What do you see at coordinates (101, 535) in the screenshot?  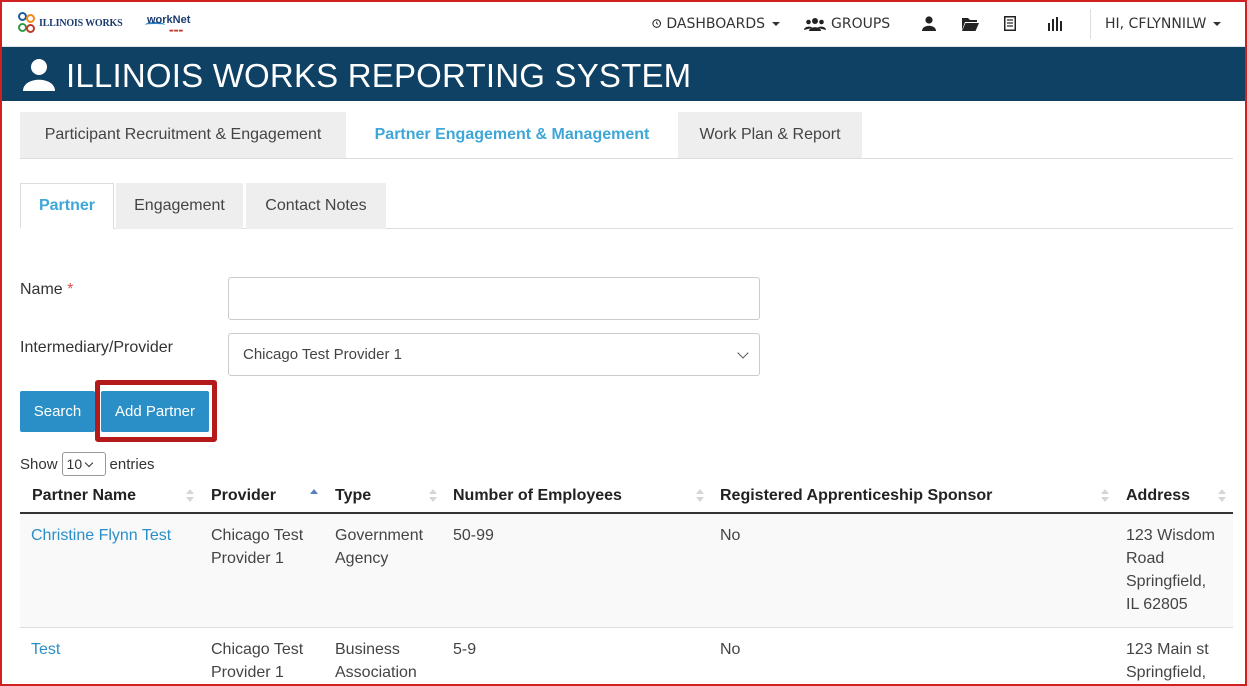 I see `partner-name-link: Christine Flynn Test` at bounding box center [101, 535].